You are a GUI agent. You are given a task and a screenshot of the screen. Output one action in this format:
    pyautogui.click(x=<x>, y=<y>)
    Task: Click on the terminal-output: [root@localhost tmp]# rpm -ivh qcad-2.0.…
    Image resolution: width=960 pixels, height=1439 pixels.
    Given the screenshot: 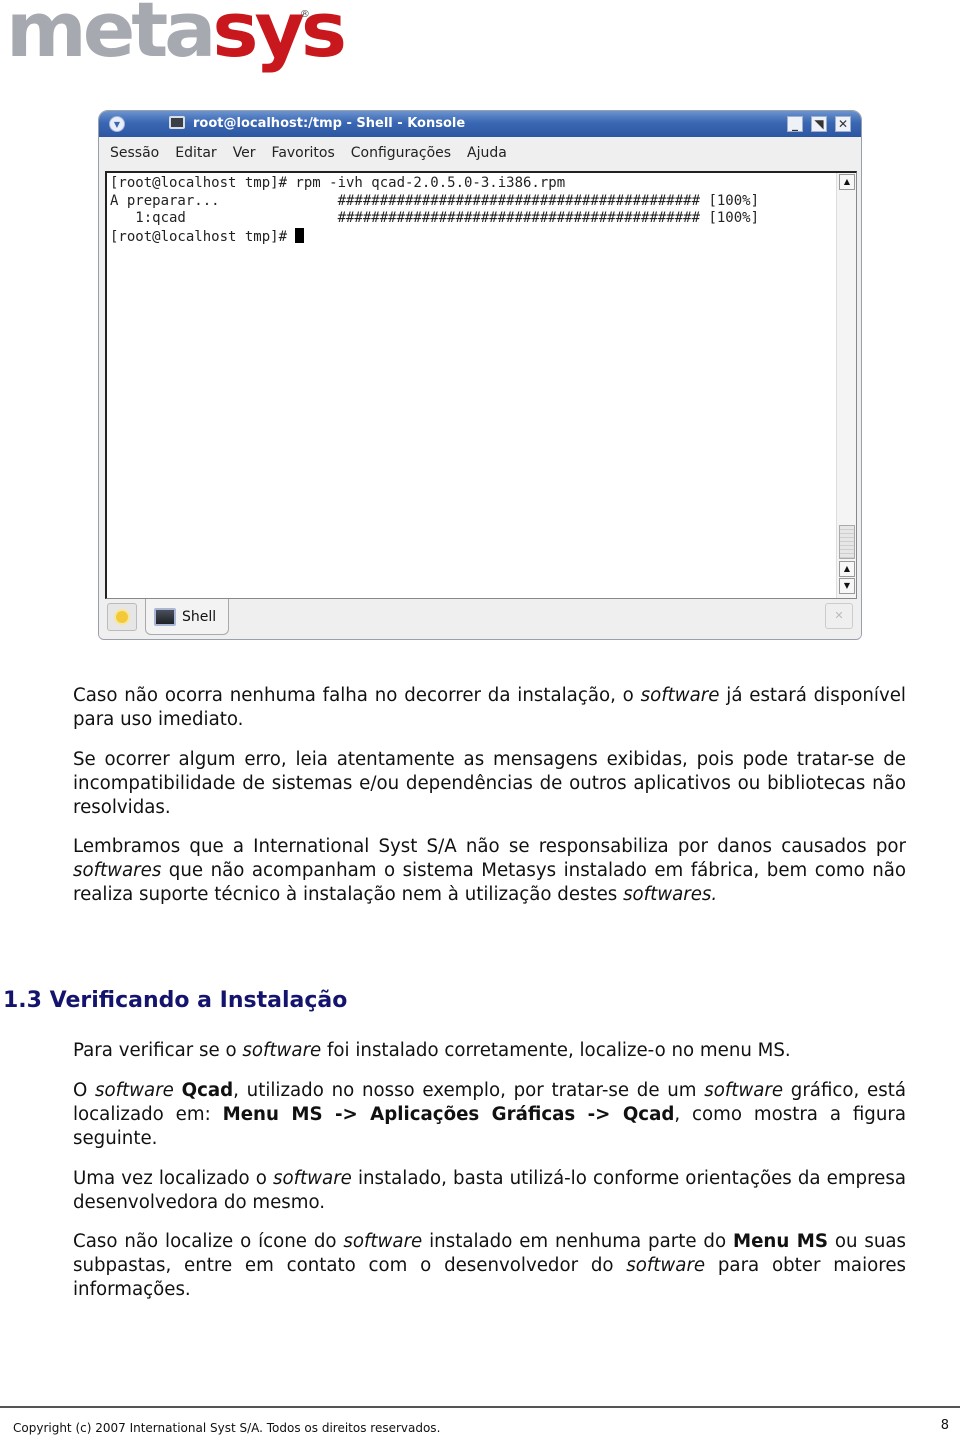 What is the action you would take?
    pyautogui.click(x=434, y=210)
    